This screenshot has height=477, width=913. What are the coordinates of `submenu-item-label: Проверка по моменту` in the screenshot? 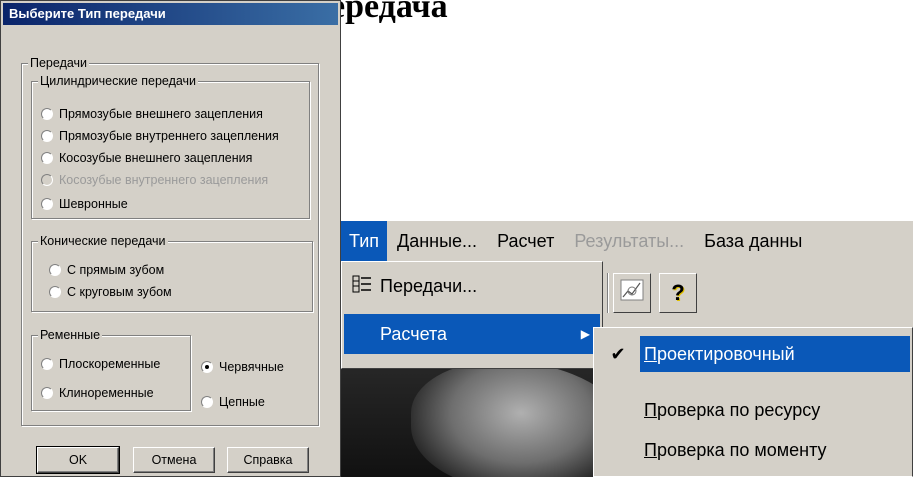 It's located at (735, 450).